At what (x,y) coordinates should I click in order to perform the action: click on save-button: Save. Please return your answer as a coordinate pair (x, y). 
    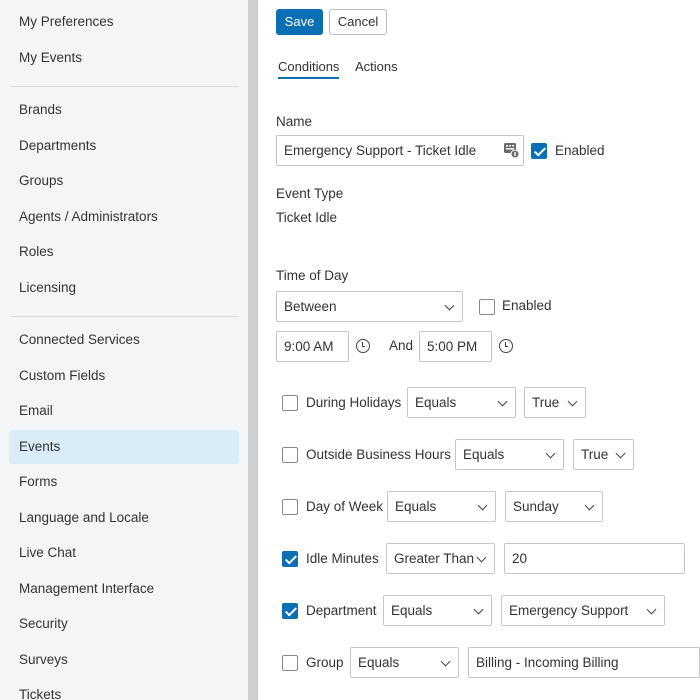
    Looking at the image, I should click on (299, 22).